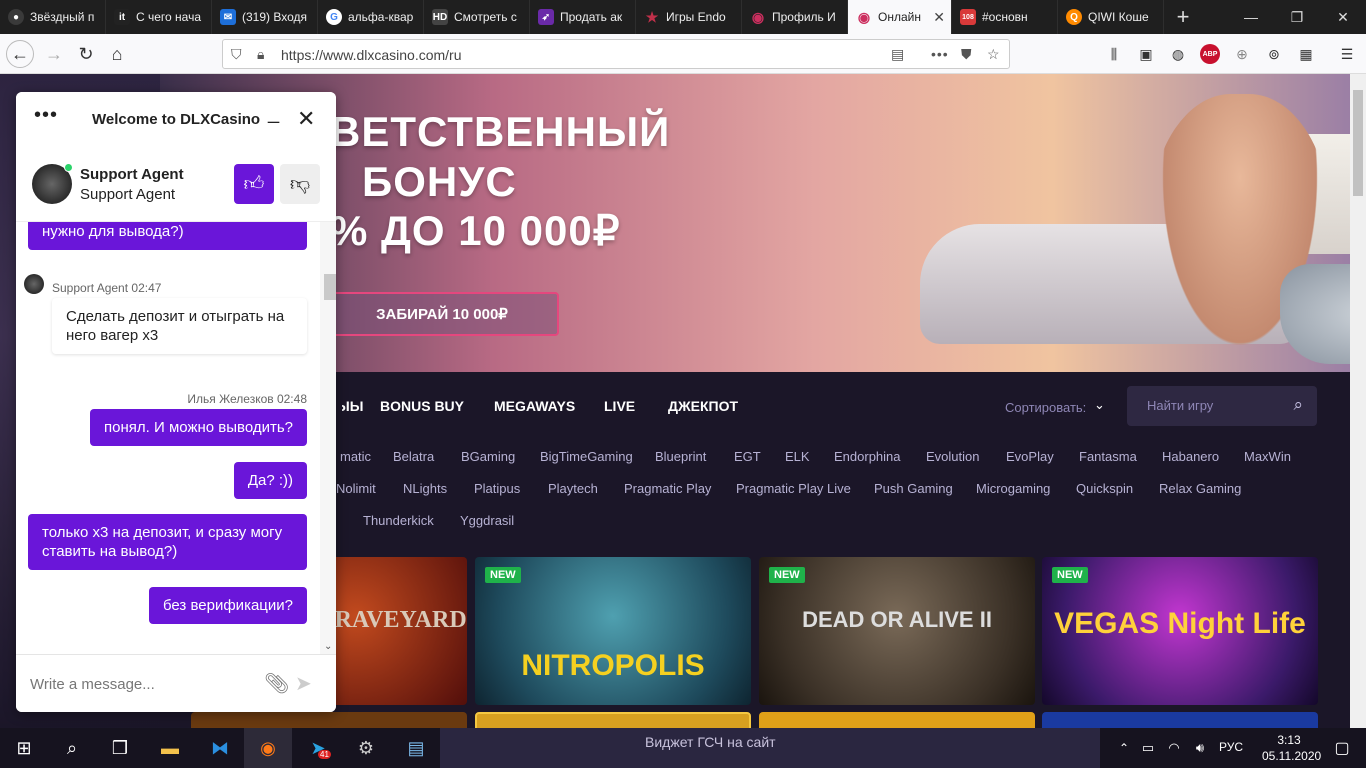  Describe the element at coordinates (170, 748) in the screenshot. I see `file-explorer-icon: ▬` at that location.